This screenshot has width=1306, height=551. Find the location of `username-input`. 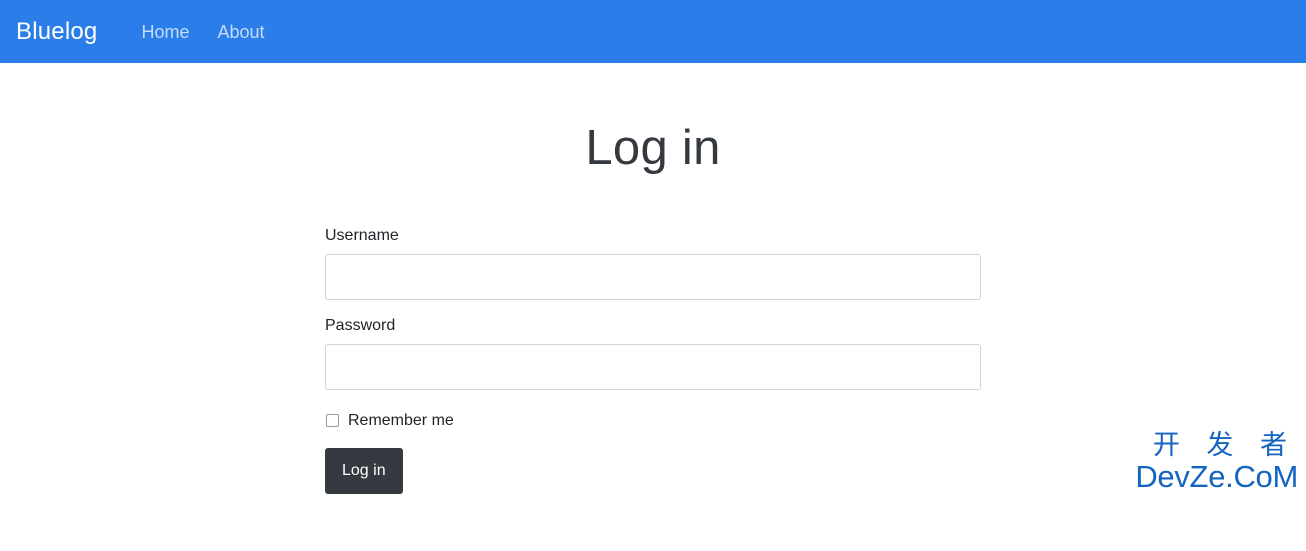

username-input is located at coordinates (653, 276).